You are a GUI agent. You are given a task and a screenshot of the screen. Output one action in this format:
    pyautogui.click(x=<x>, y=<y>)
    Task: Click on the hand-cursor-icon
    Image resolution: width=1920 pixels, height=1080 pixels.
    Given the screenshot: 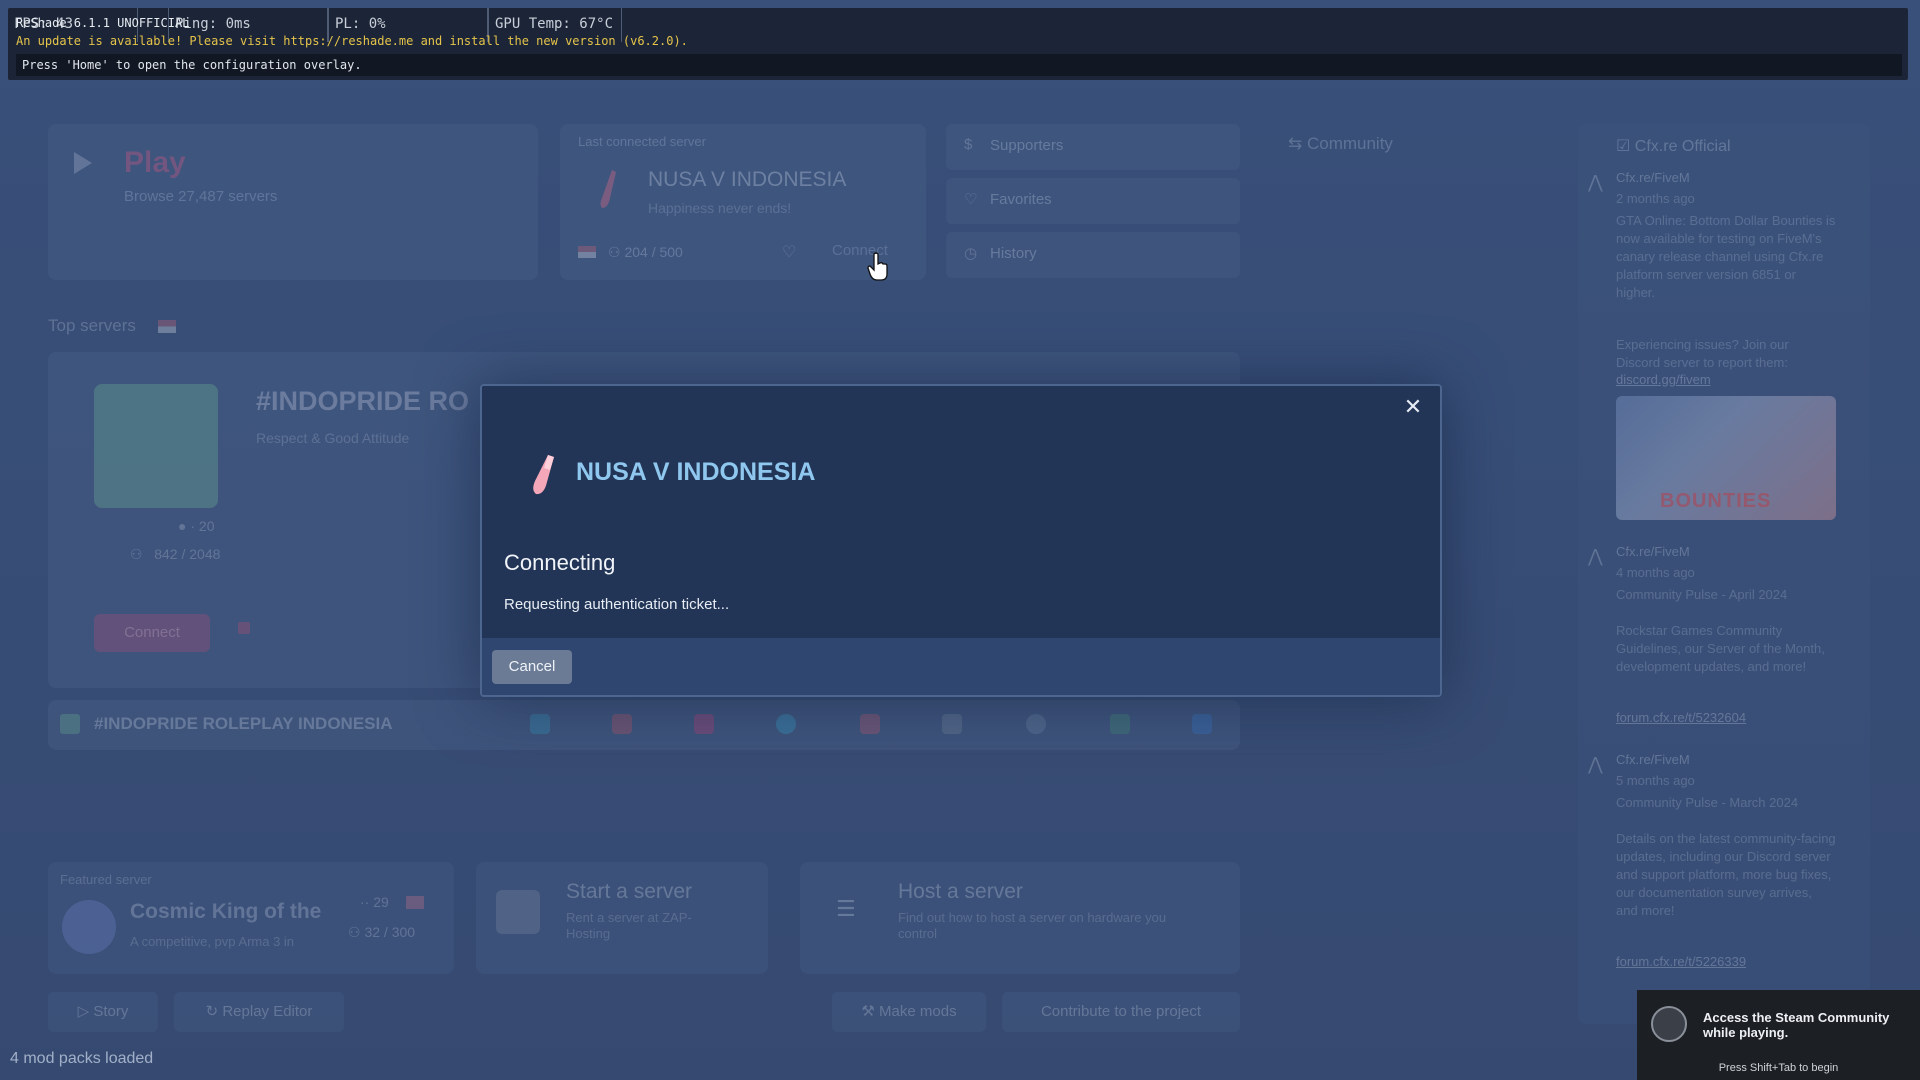 What is the action you would take?
    pyautogui.click(x=877, y=266)
    